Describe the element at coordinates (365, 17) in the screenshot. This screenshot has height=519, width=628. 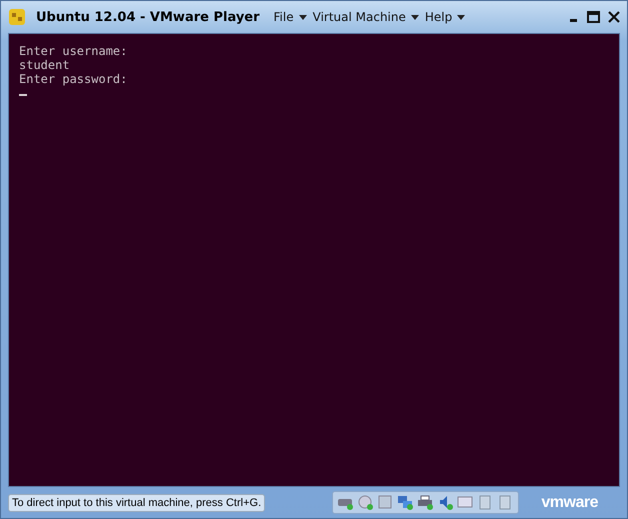
I see `menu-item: Virtual Machine` at that location.